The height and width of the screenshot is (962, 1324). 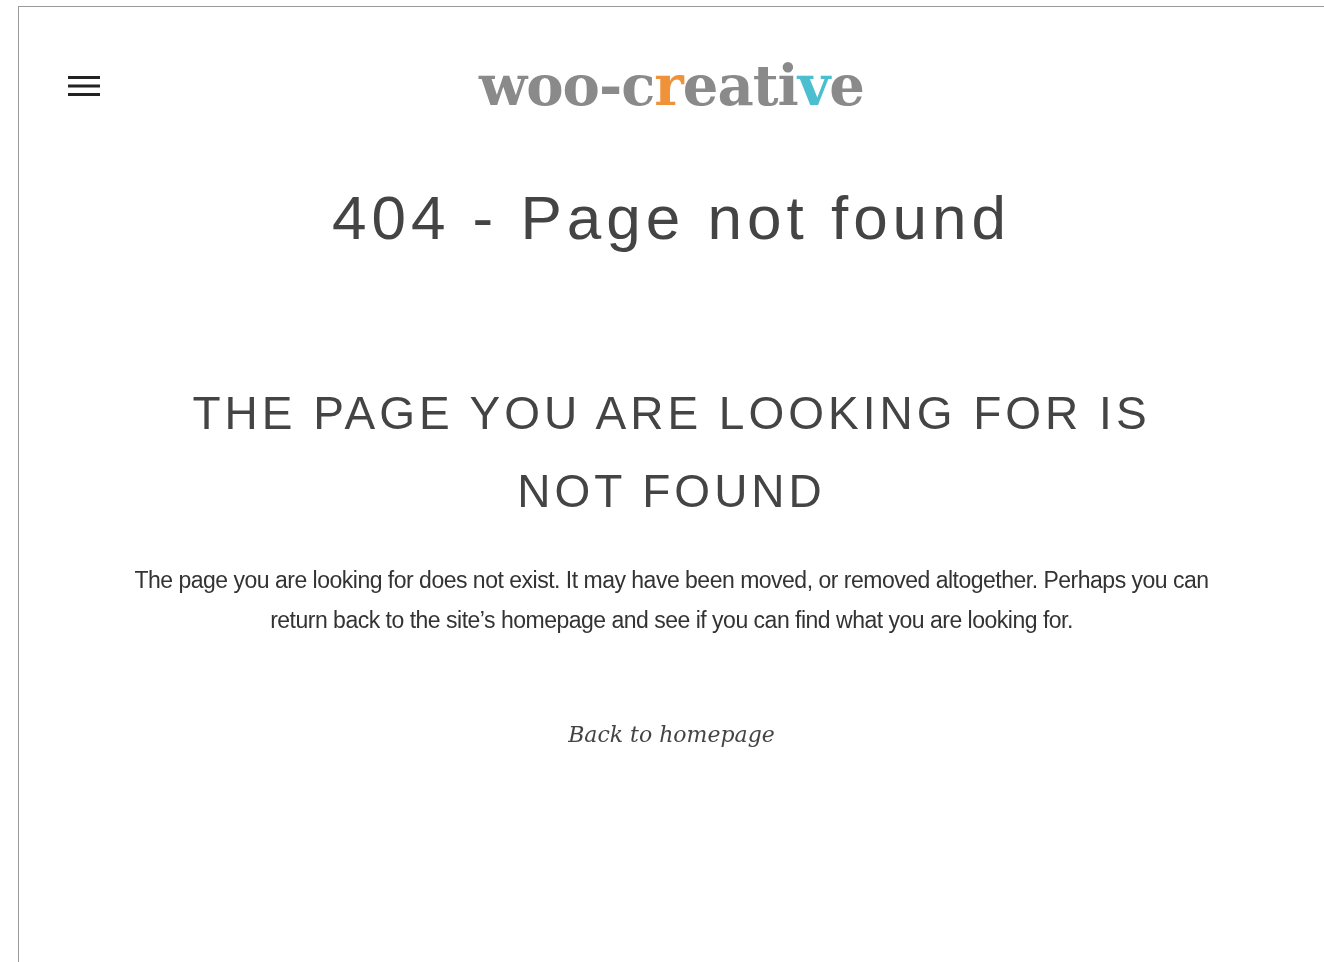 What do you see at coordinates (84, 86) in the screenshot?
I see `menu-icon` at bounding box center [84, 86].